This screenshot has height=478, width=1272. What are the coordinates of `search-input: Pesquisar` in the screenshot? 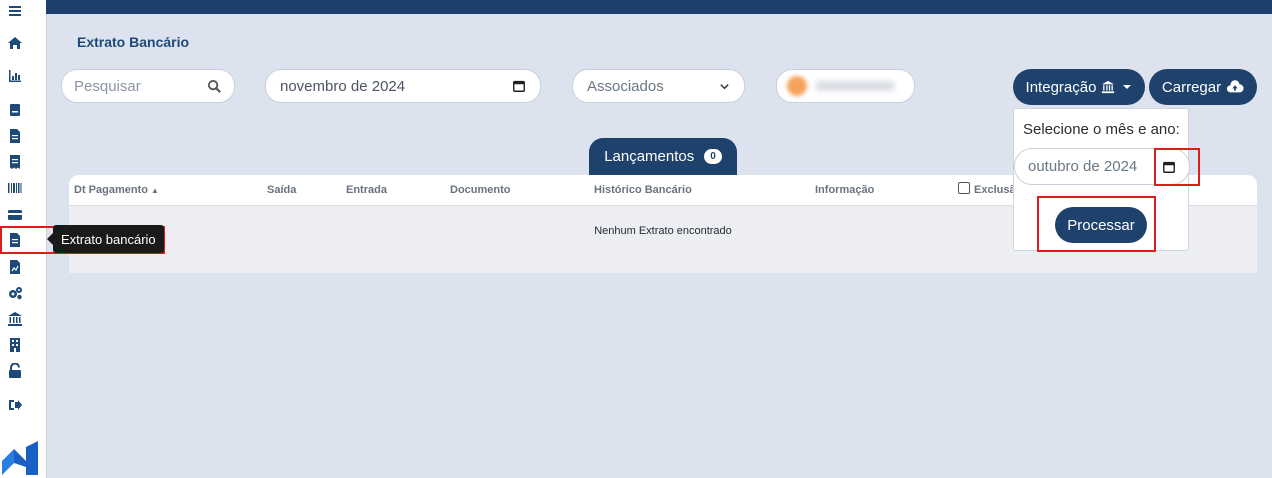 It's located at (148, 86).